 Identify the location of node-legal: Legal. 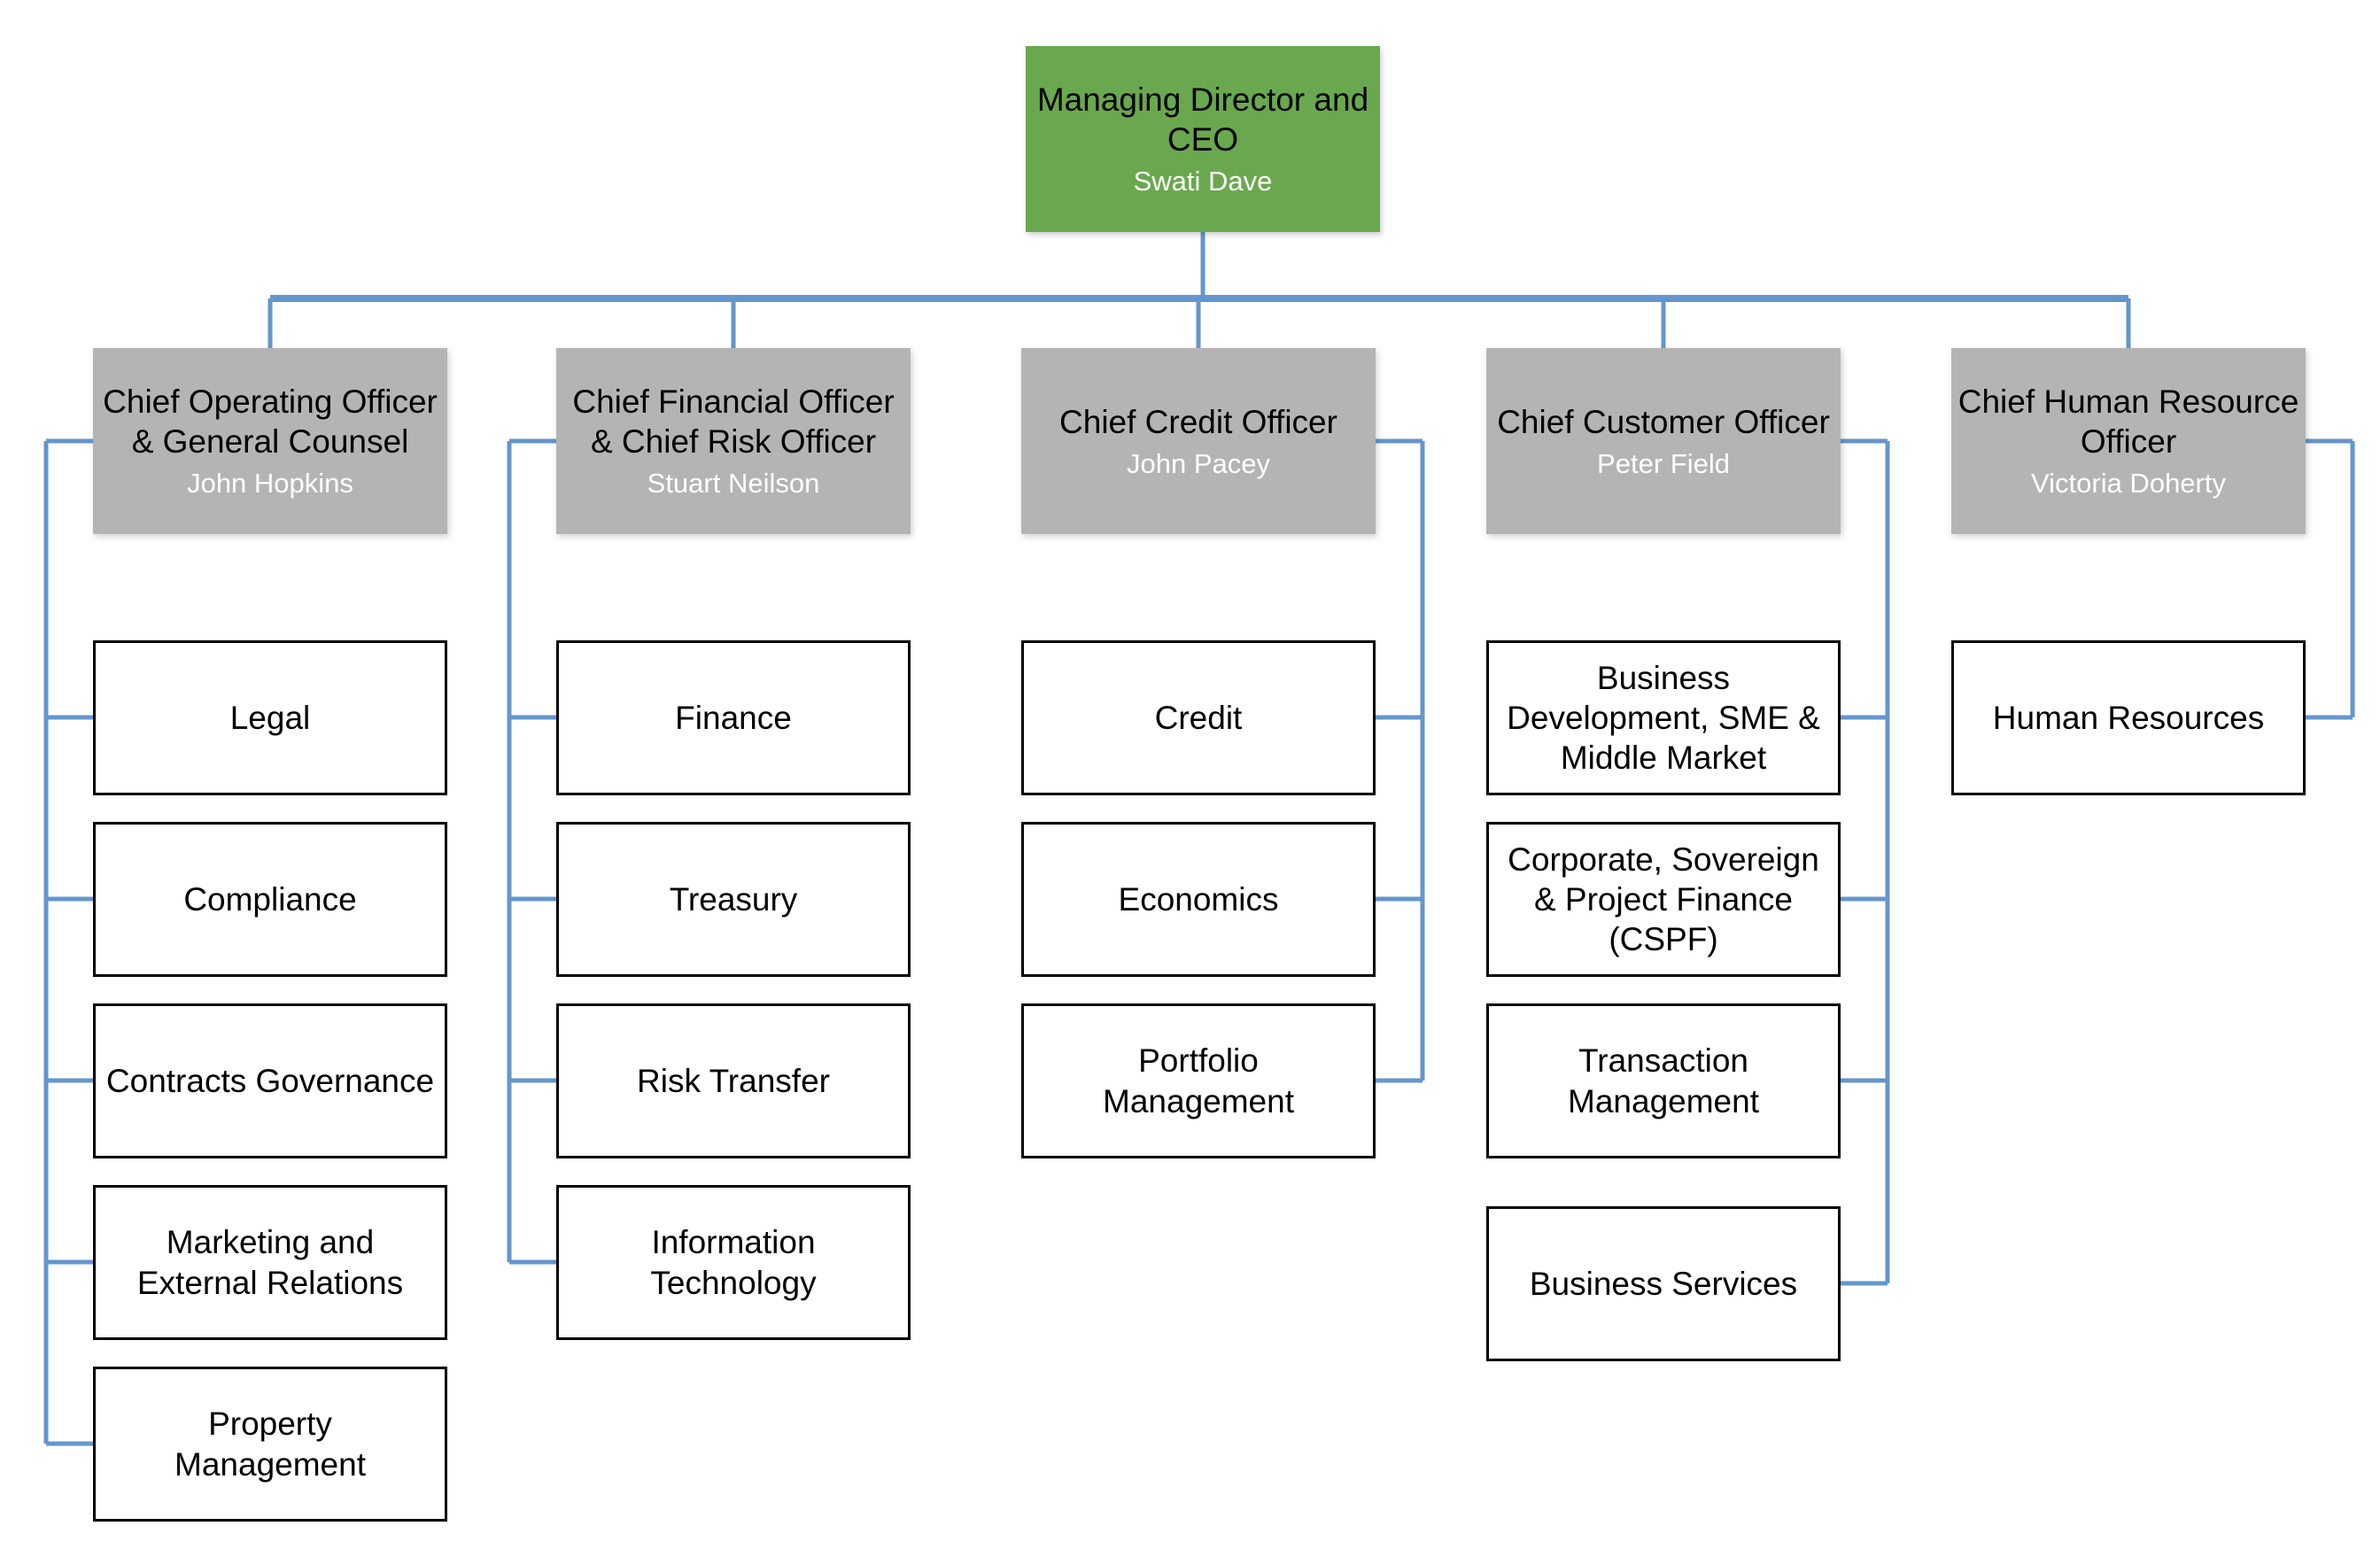
(270, 717).